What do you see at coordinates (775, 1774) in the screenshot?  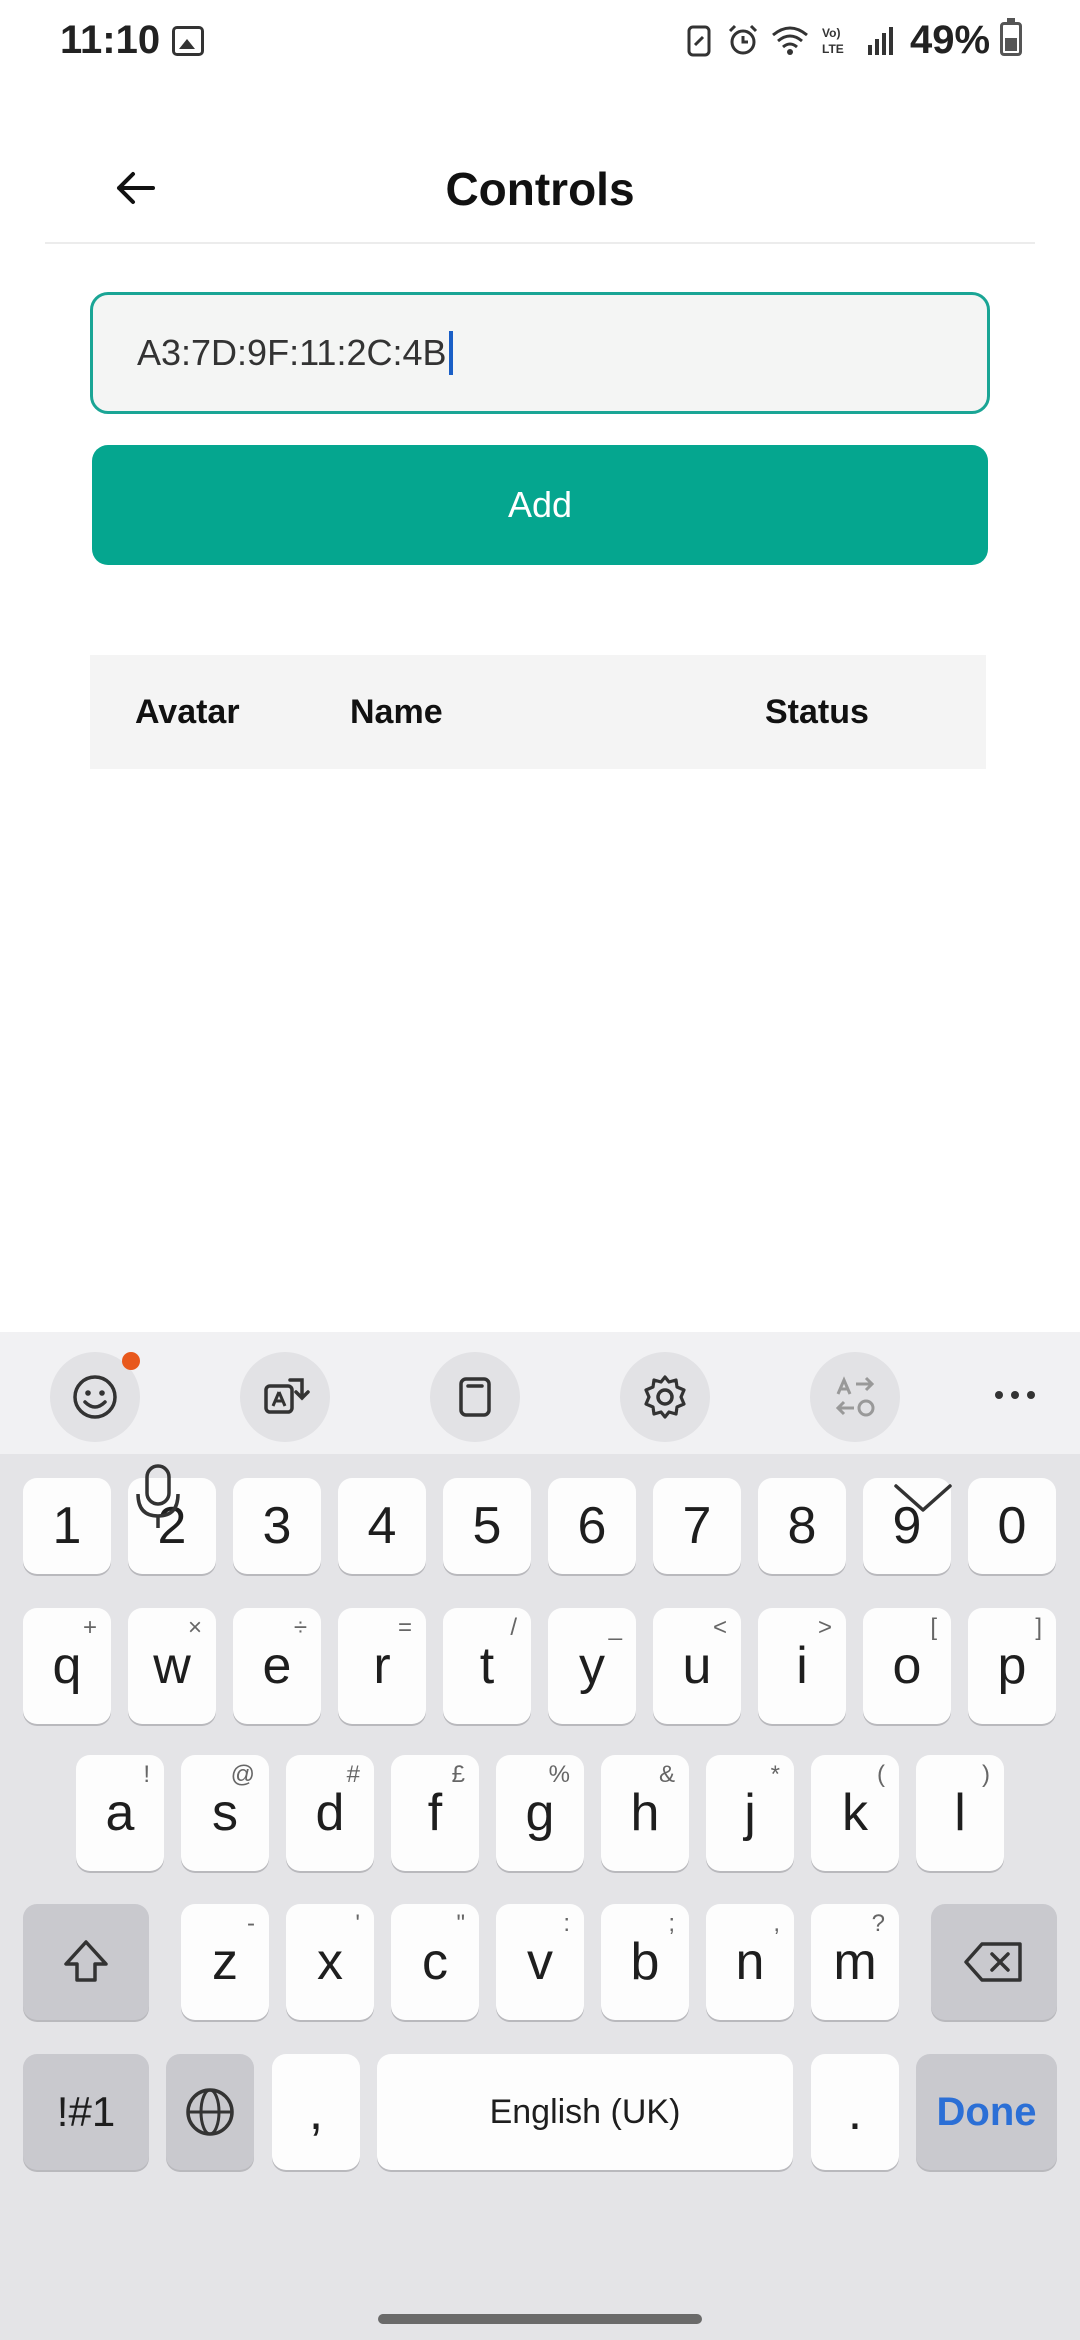 I see `key-hint: *` at bounding box center [775, 1774].